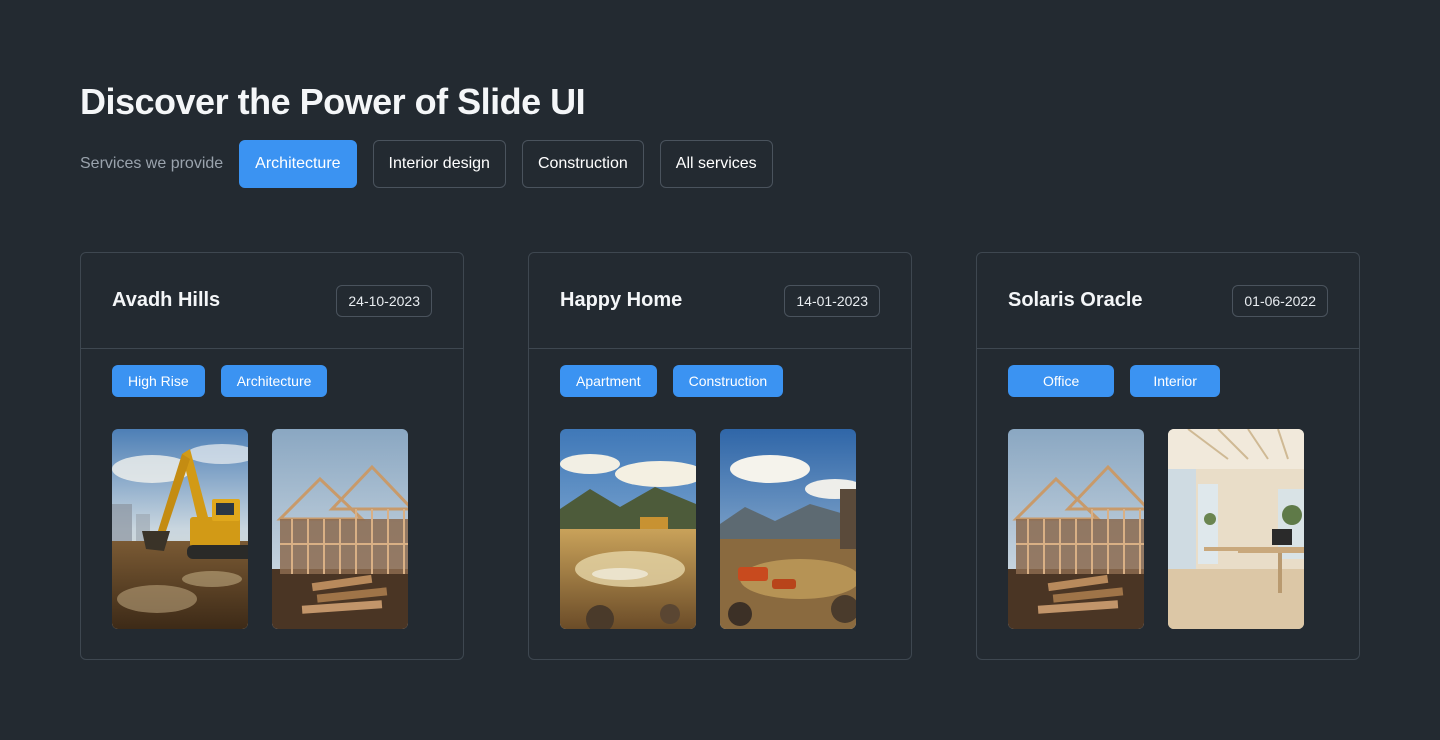  I want to click on card-header: Happy Home 14-01-2023, so click(720, 301).